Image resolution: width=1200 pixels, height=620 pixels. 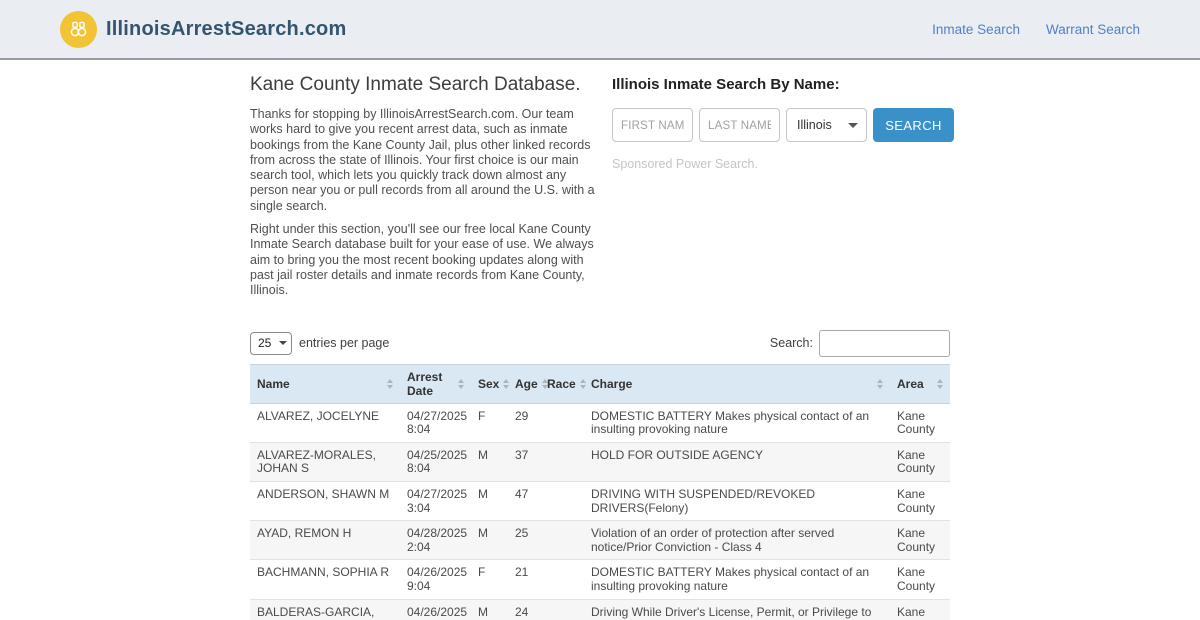 What do you see at coordinates (435, 501) in the screenshot?
I see `cell-arrest-date: 04/27/2025 3:04` at bounding box center [435, 501].